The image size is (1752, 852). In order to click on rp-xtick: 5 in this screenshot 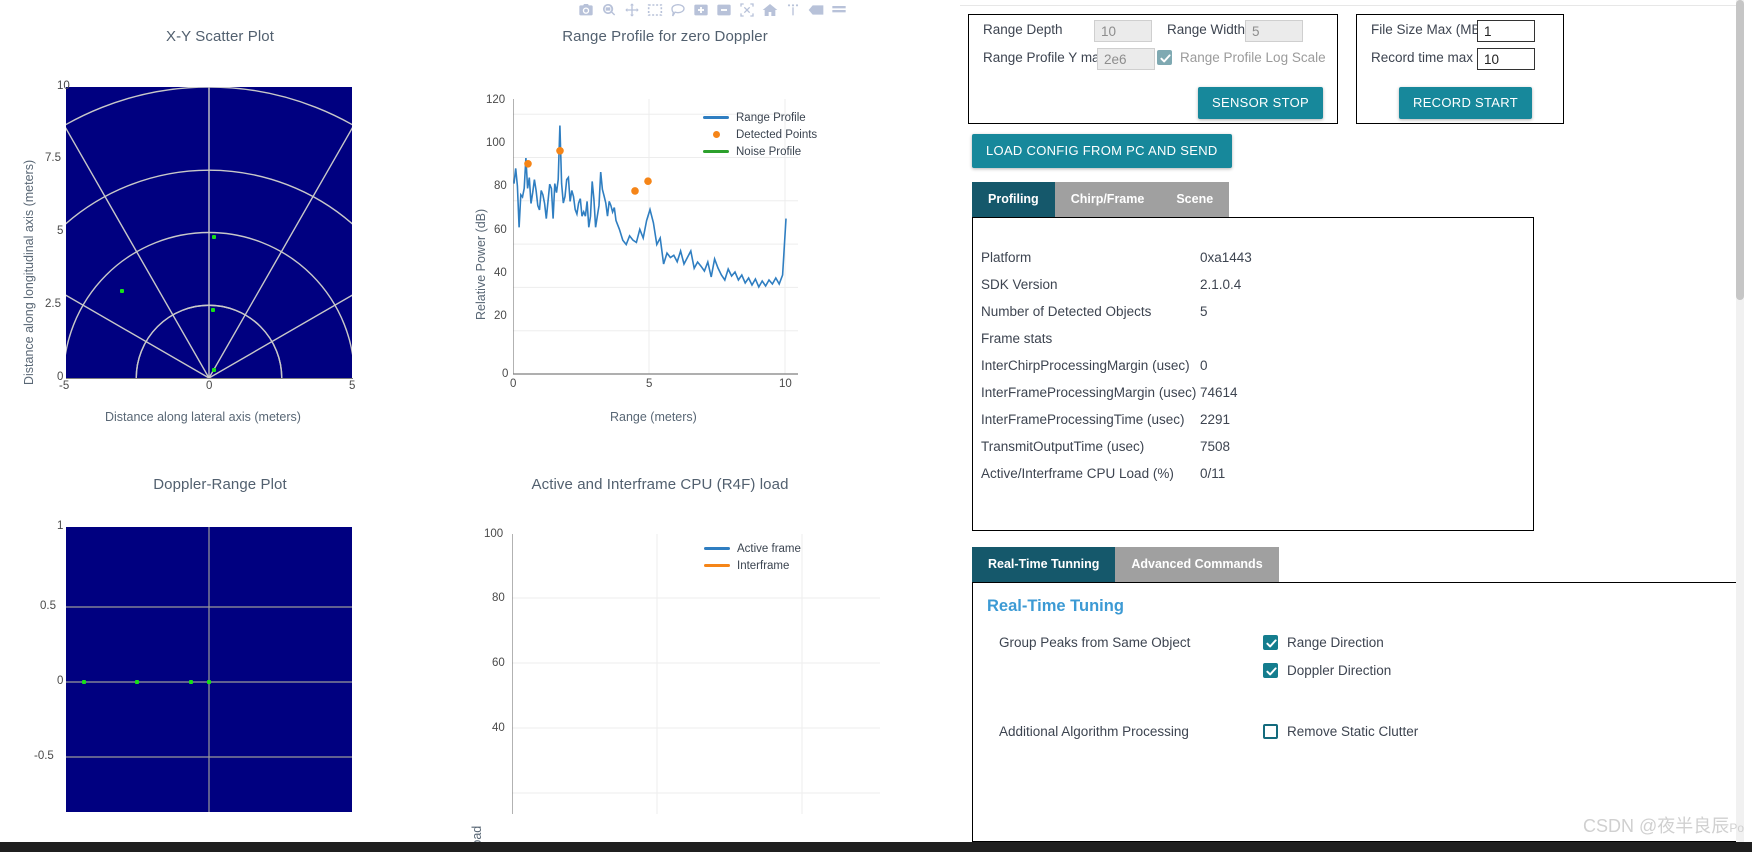, I will do `click(649, 384)`.